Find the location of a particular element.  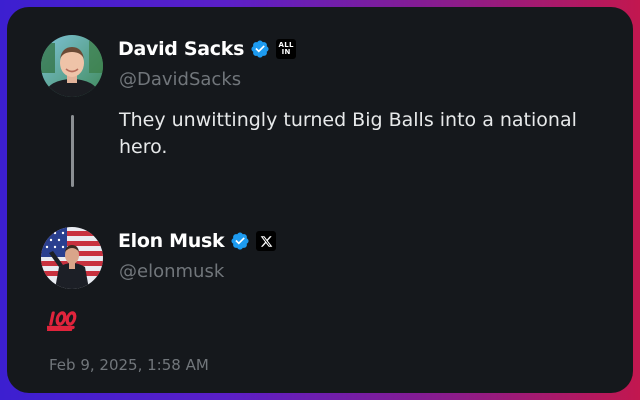

david-sacks-name-row: David Sacks ALL IN is located at coordinates (207, 49).